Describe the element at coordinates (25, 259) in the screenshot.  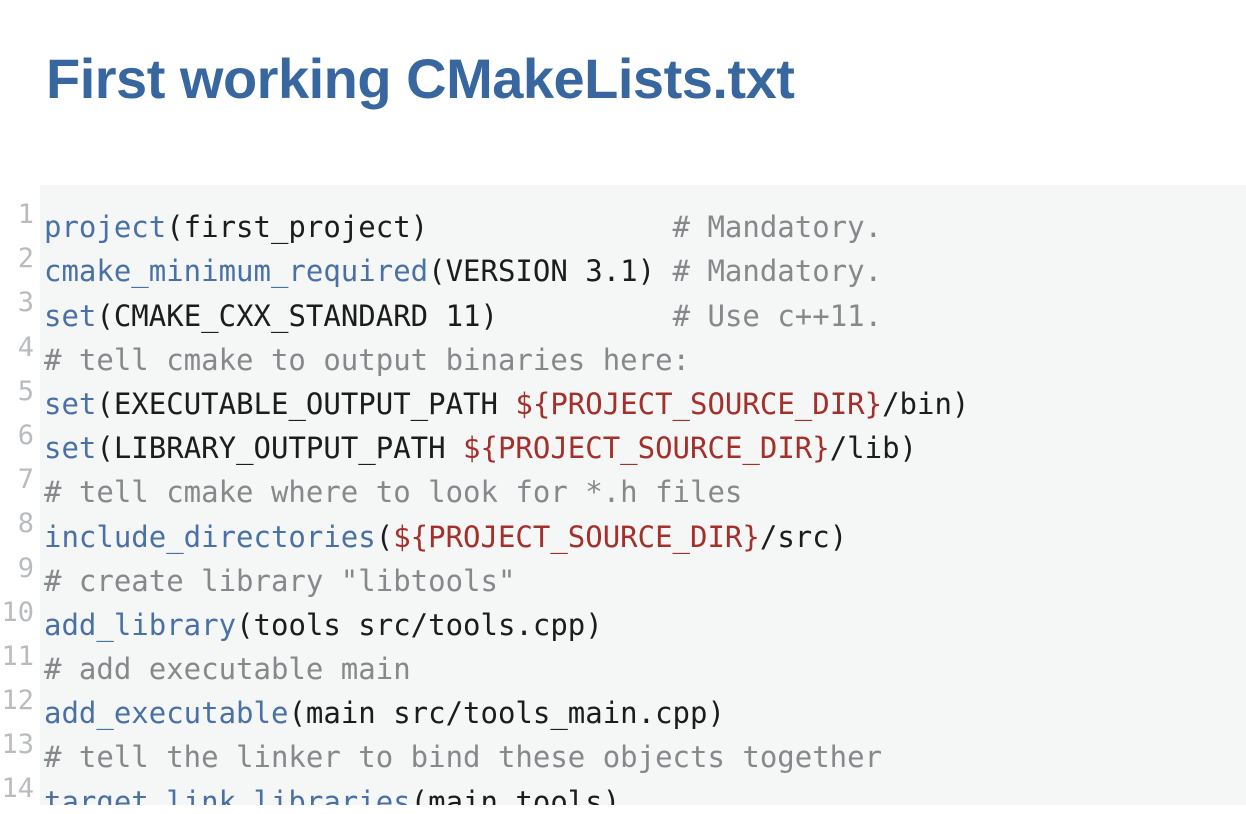
I see `line-number: 2` at that location.